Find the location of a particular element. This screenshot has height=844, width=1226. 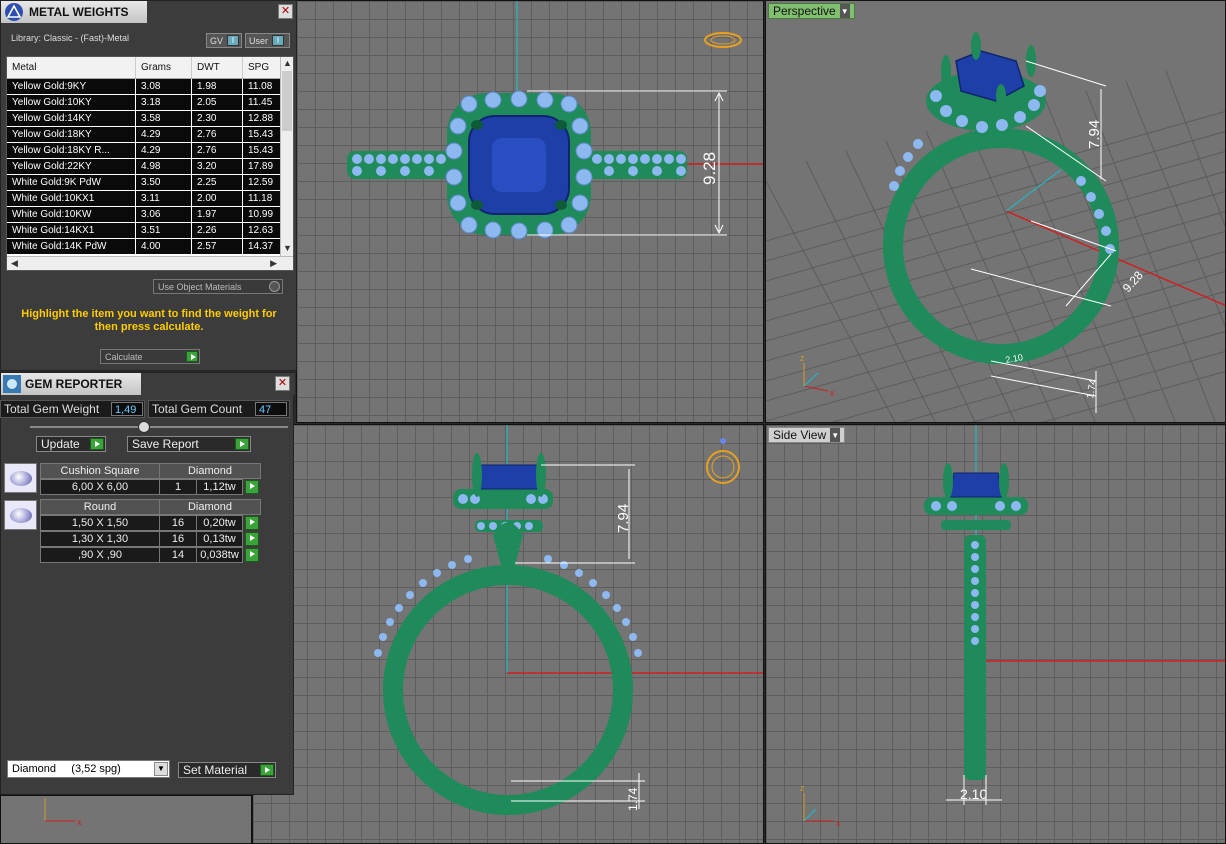

perspective-dimension-a: 7.94 is located at coordinates (1094, 134).